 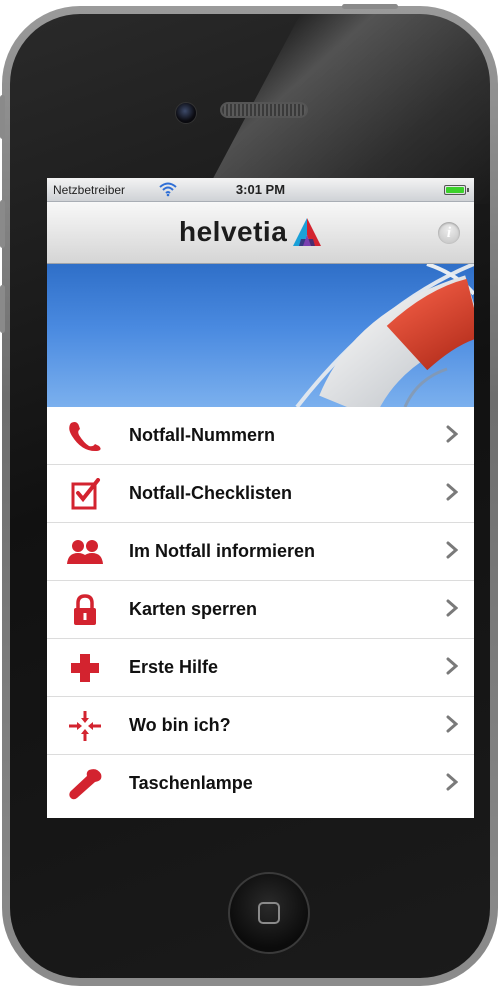 I want to click on lifebuoy-image, so click(x=384, y=335).